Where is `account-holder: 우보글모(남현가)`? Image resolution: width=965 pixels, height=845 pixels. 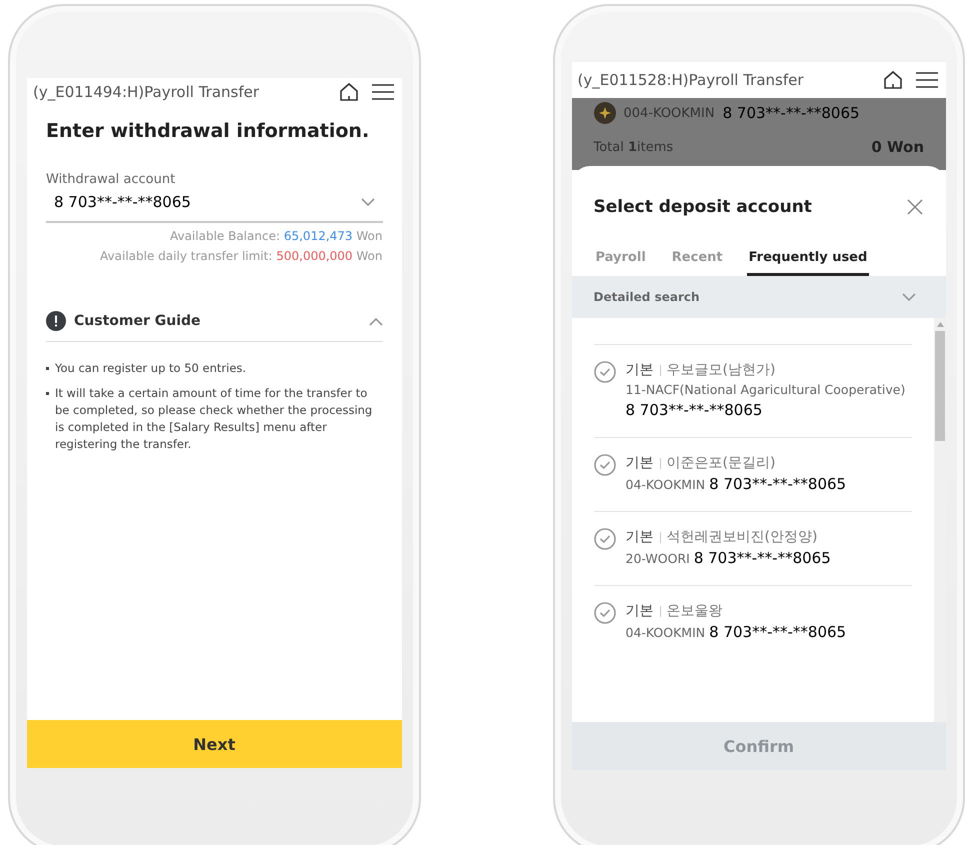 account-holder: 우보글모(남현가) is located at coordinates (721, 370).